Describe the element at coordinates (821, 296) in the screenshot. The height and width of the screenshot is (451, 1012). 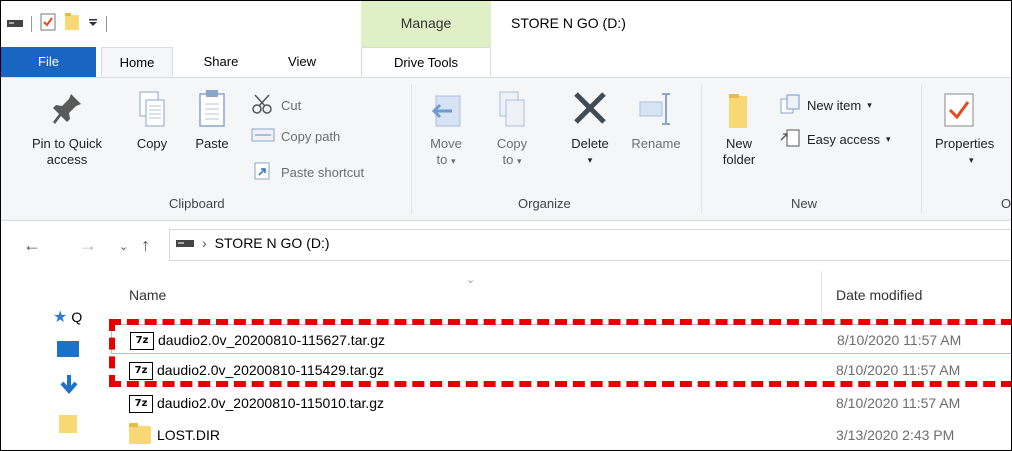
I see `column-separator` at that location.